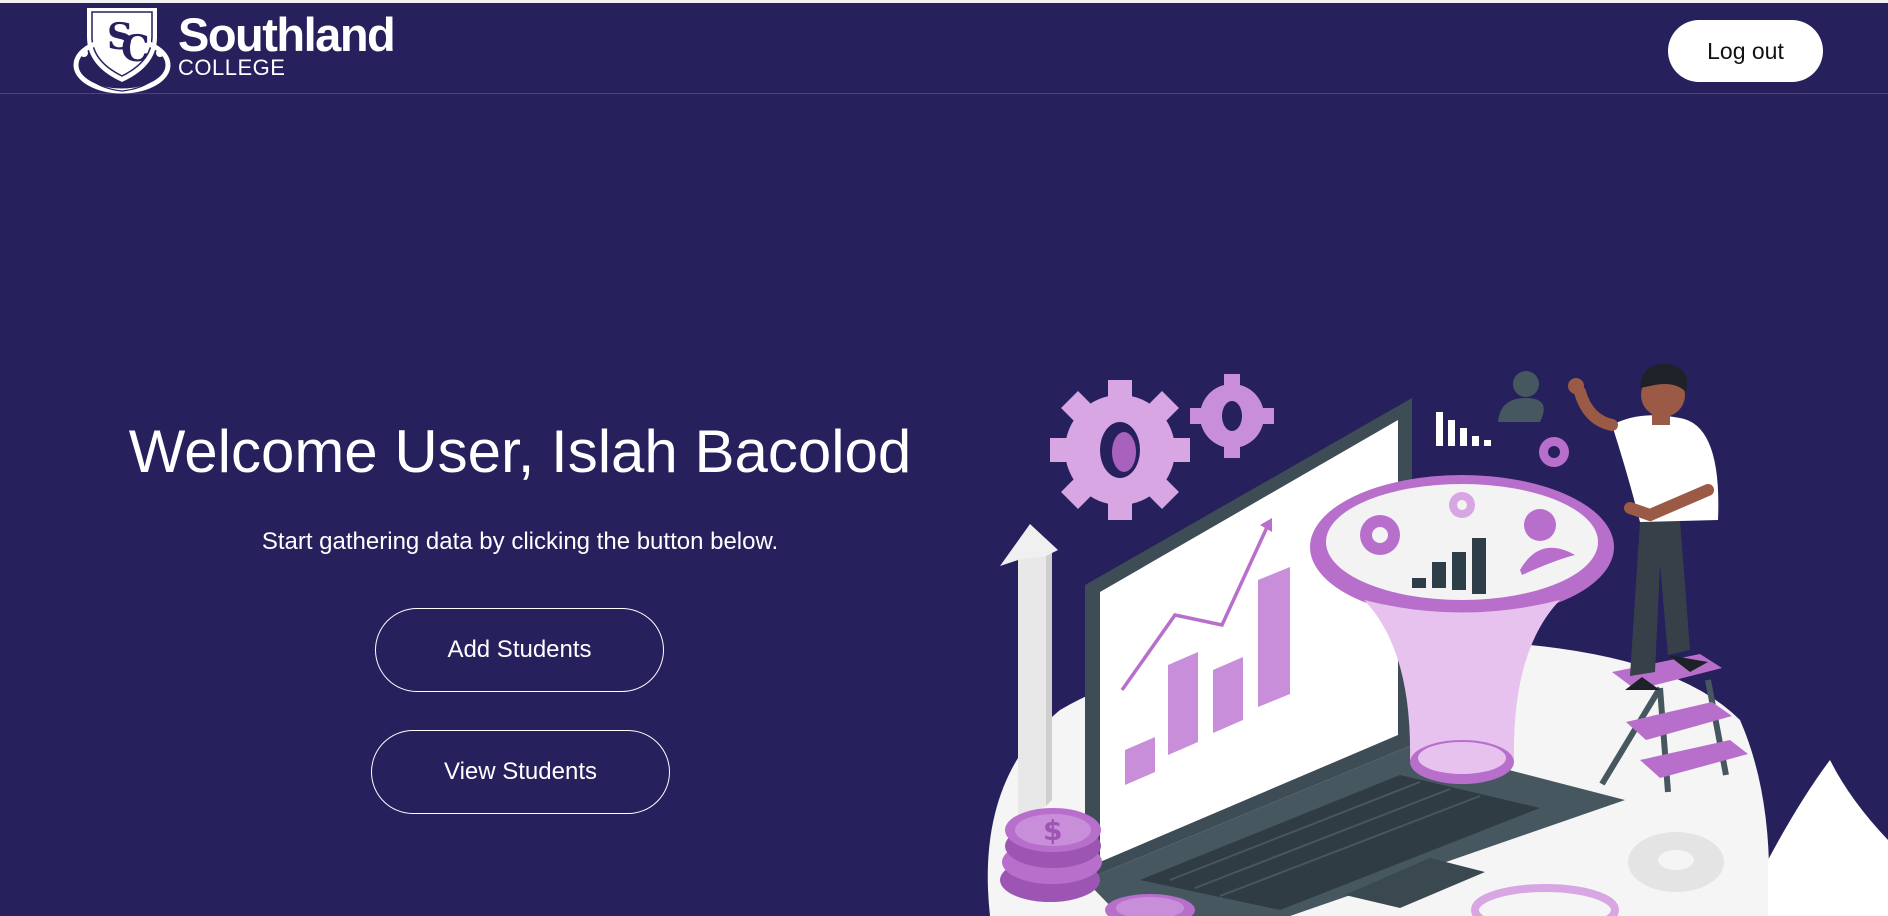 The height and width of the screenshot is (916, 1888). What do you see at coordinates (1745, 51) in the screenshot?
I see `logout-button: Log out` at bounding box center [1745, 51].